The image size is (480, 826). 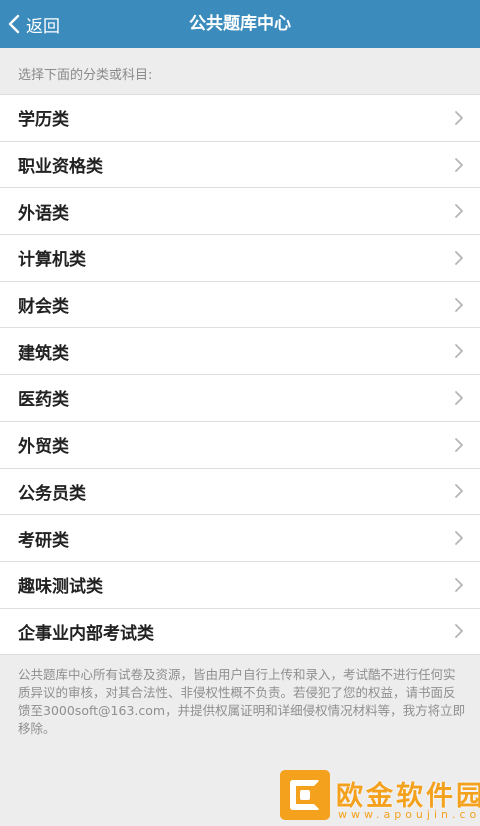 What do you see at coordinates (240, 398) in the screenshot?
I see `category-item: 医药类` at bounding box center [240, 398].